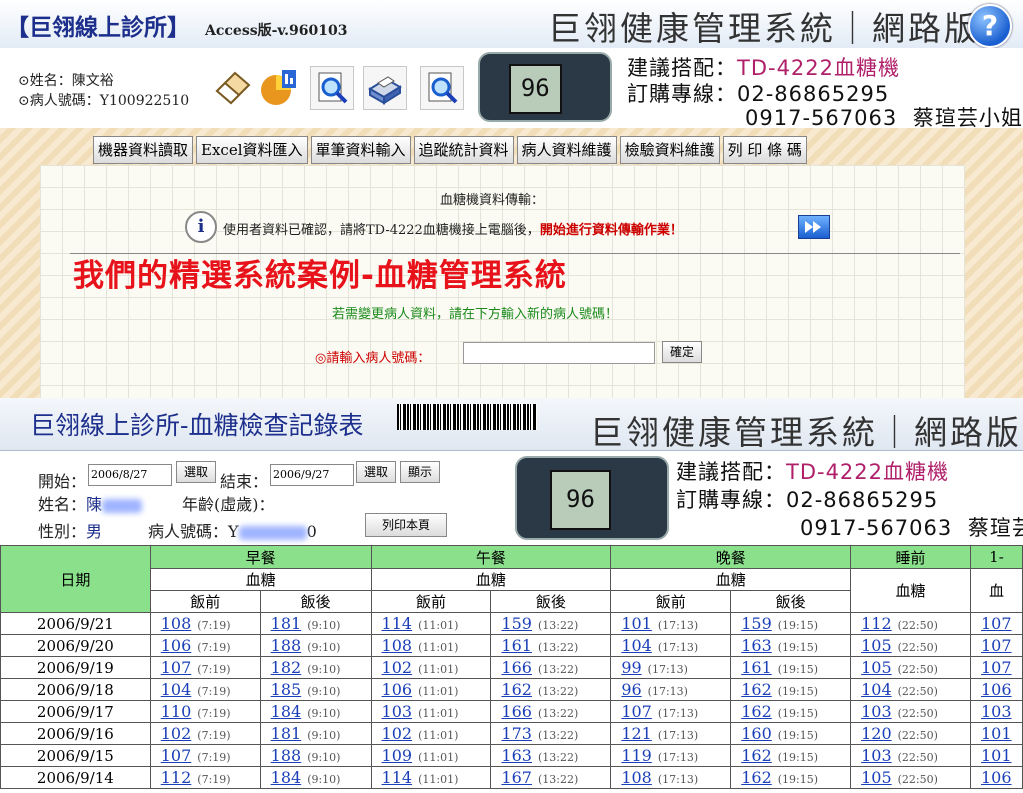 The image size is (1023, 793). What do you see at coordinates (516, 733) in the screenshot?
I see `glucose-value-link: 173` at bounding box center [516, 733].